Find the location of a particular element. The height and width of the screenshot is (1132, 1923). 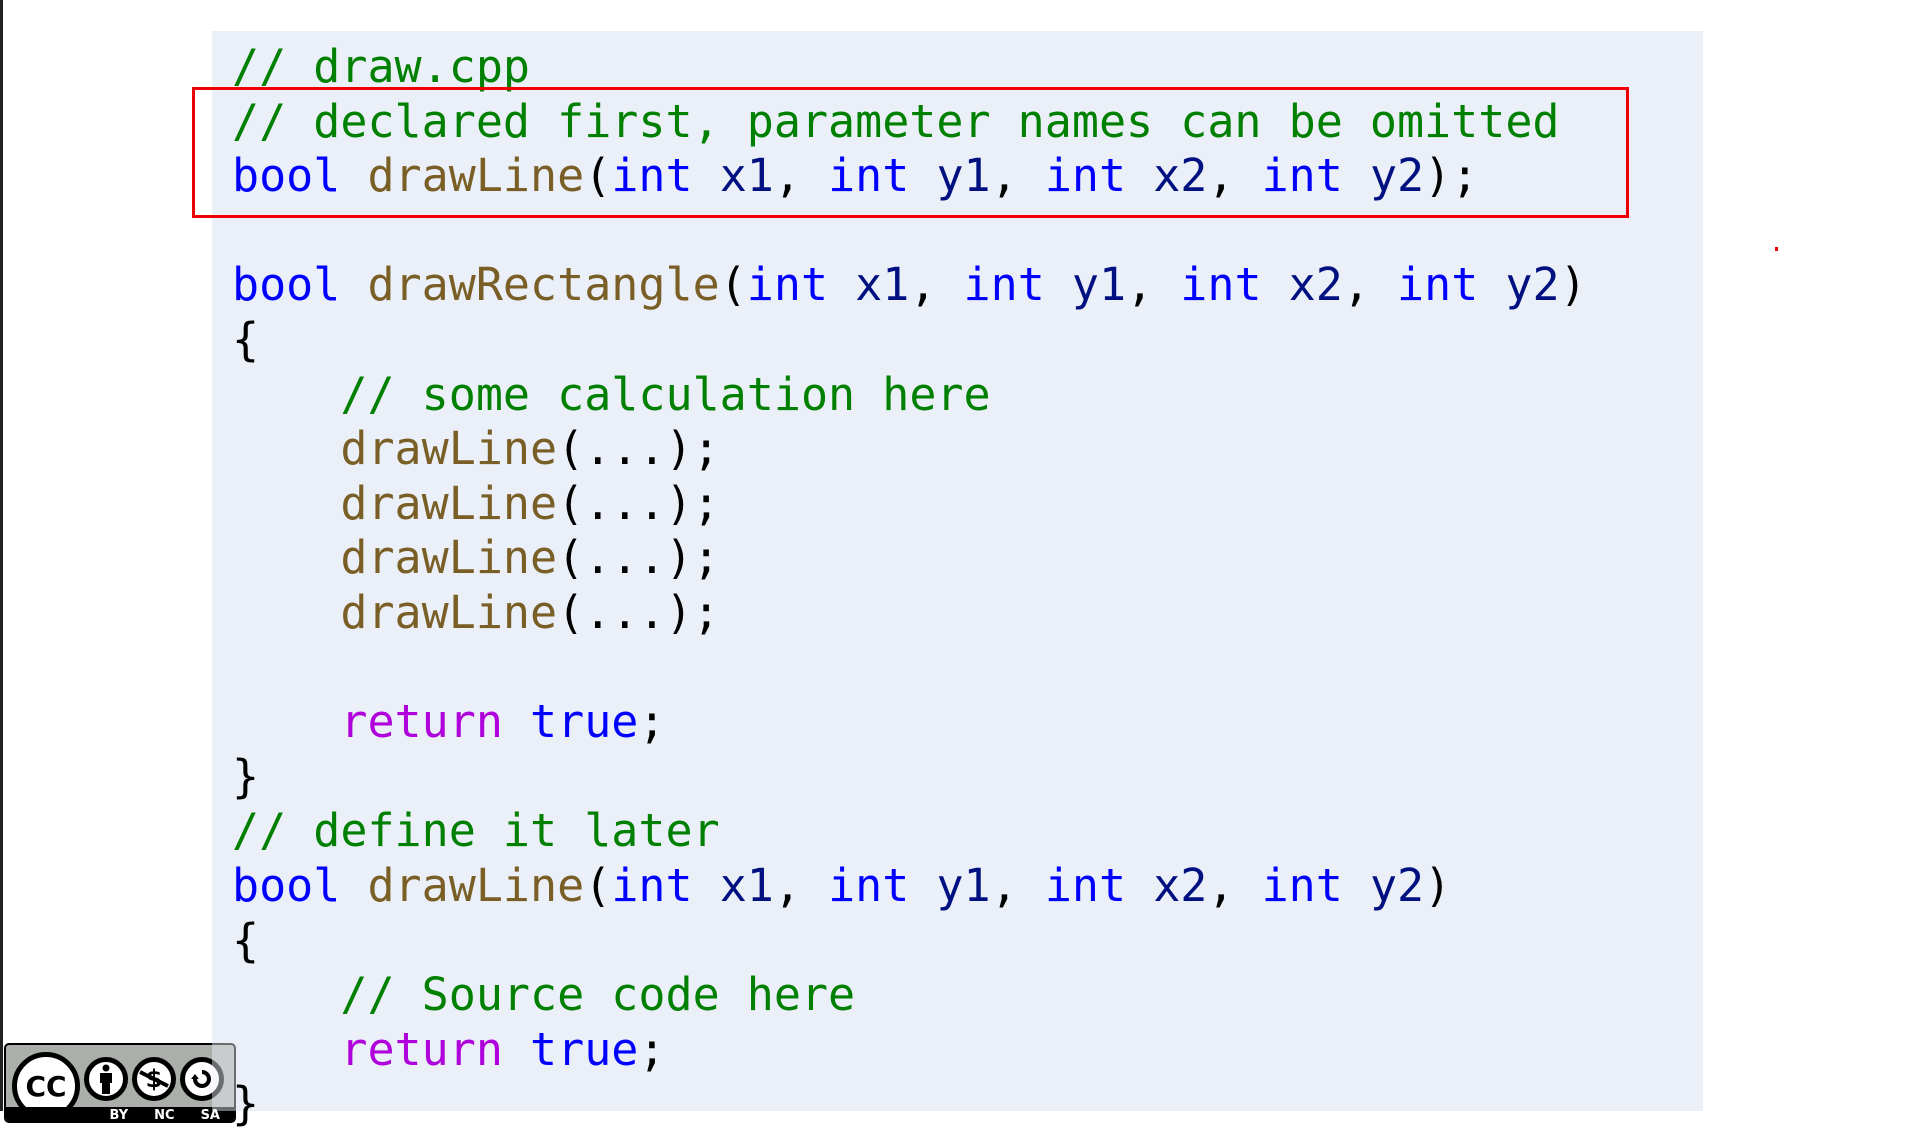

cc-label-by: BY is located at coordinates (119, 1115).